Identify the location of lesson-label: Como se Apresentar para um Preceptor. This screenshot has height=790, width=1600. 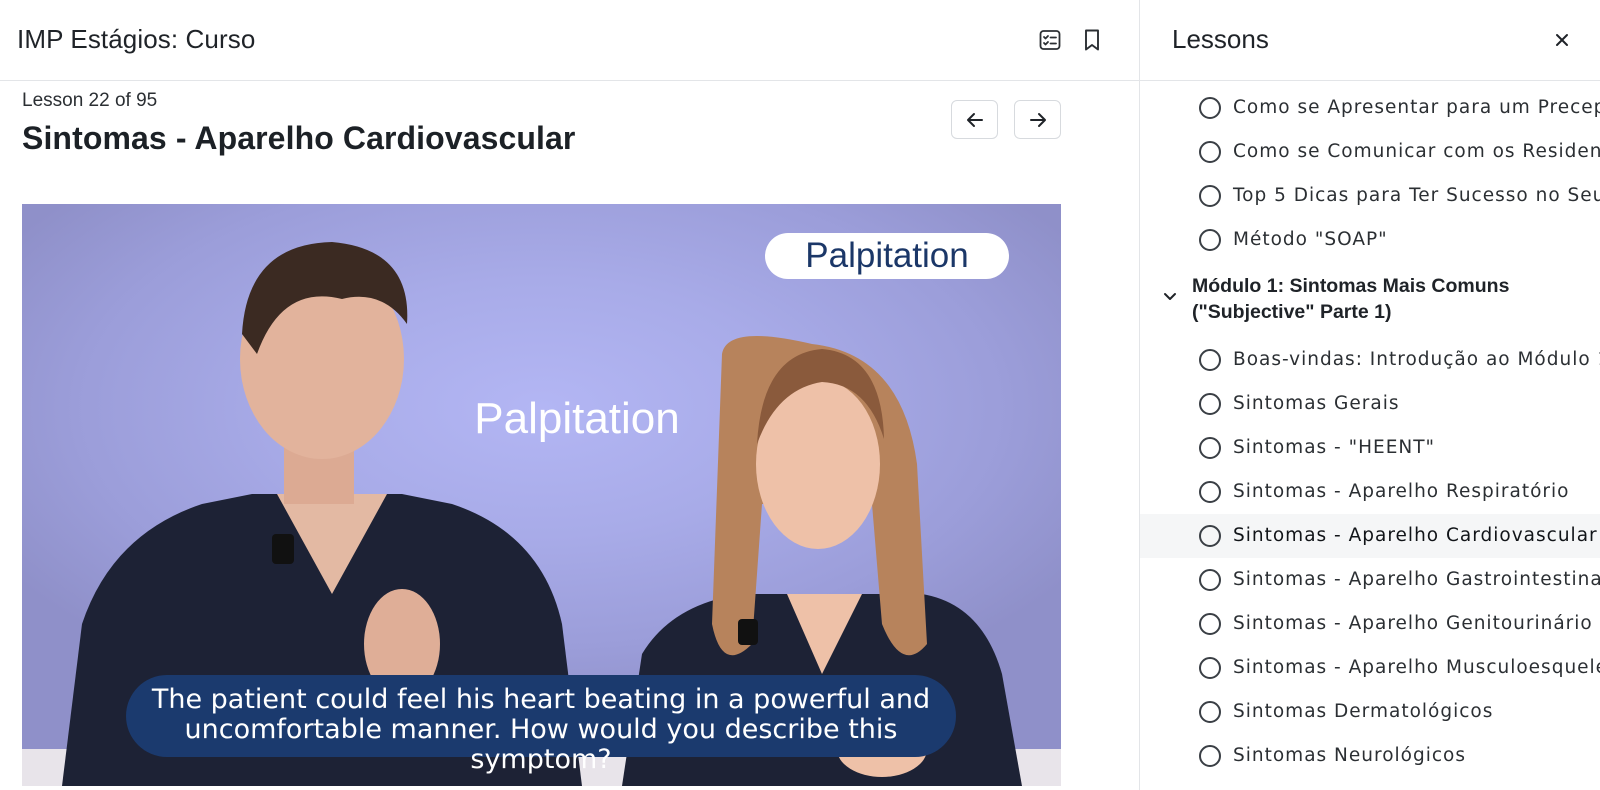
(1416, 107).